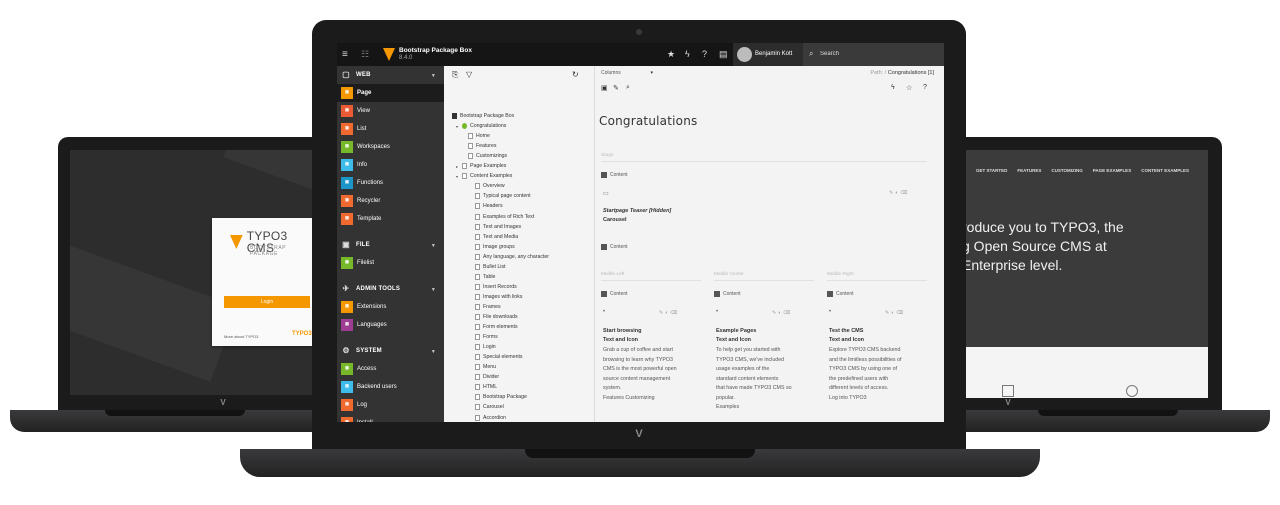  What do you see at coordinates (671, 54) in the screenshot?
I see `bookmark-star-icon: ★` at bounding box center [671, 54].